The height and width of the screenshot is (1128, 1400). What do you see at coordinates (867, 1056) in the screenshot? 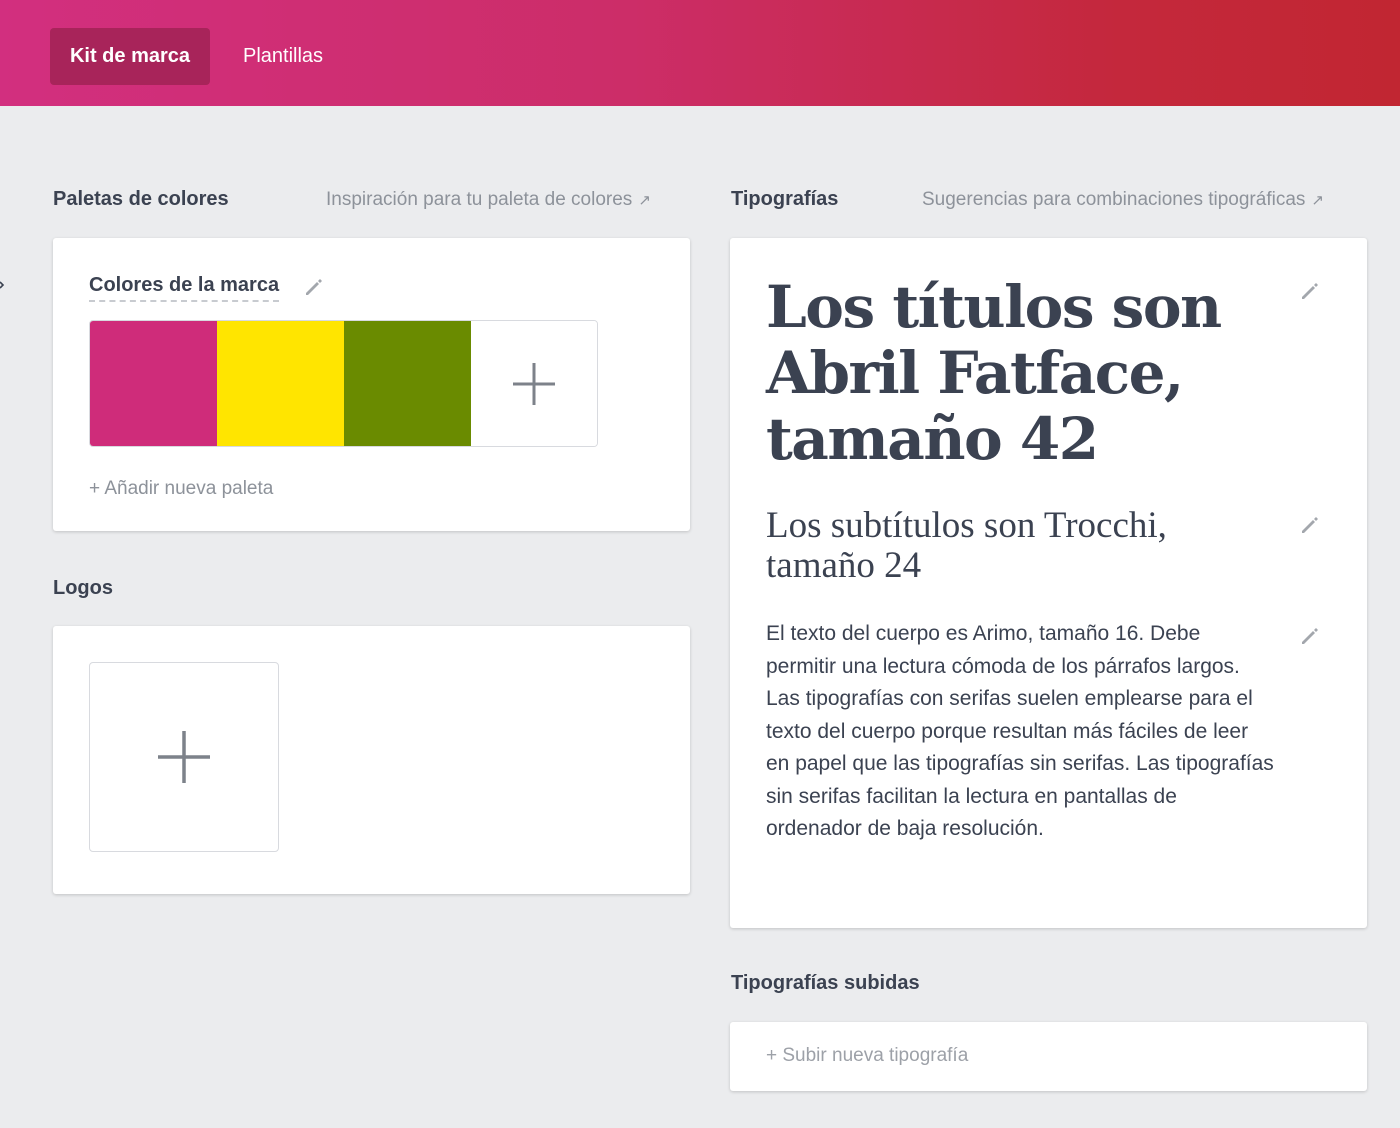
I see `upload-font-button: + Subir nueva tipografía` at bounding box center [867, 1056].